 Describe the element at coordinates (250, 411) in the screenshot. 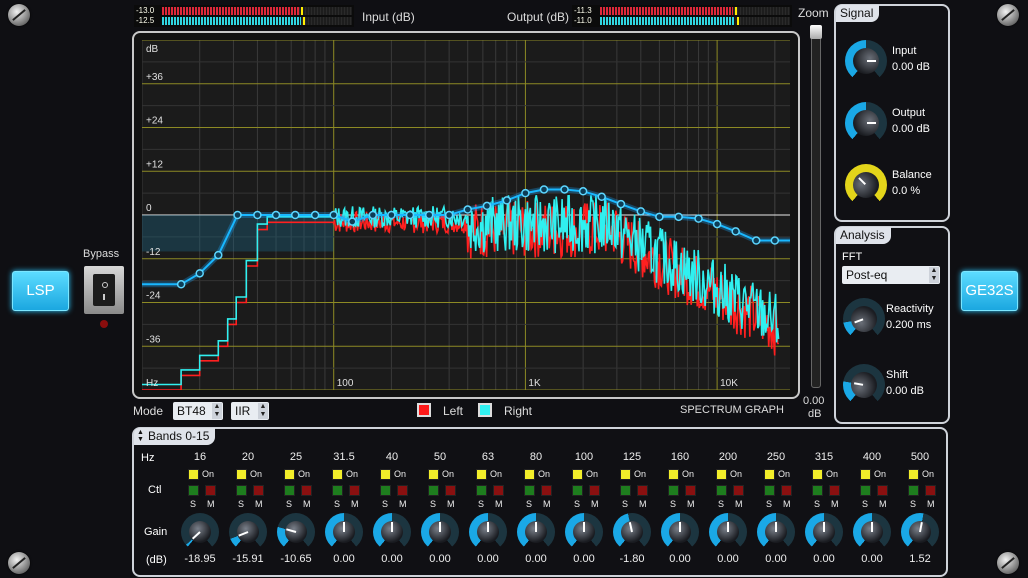

I see `type-select: IIR ▲ ▼` at that location.